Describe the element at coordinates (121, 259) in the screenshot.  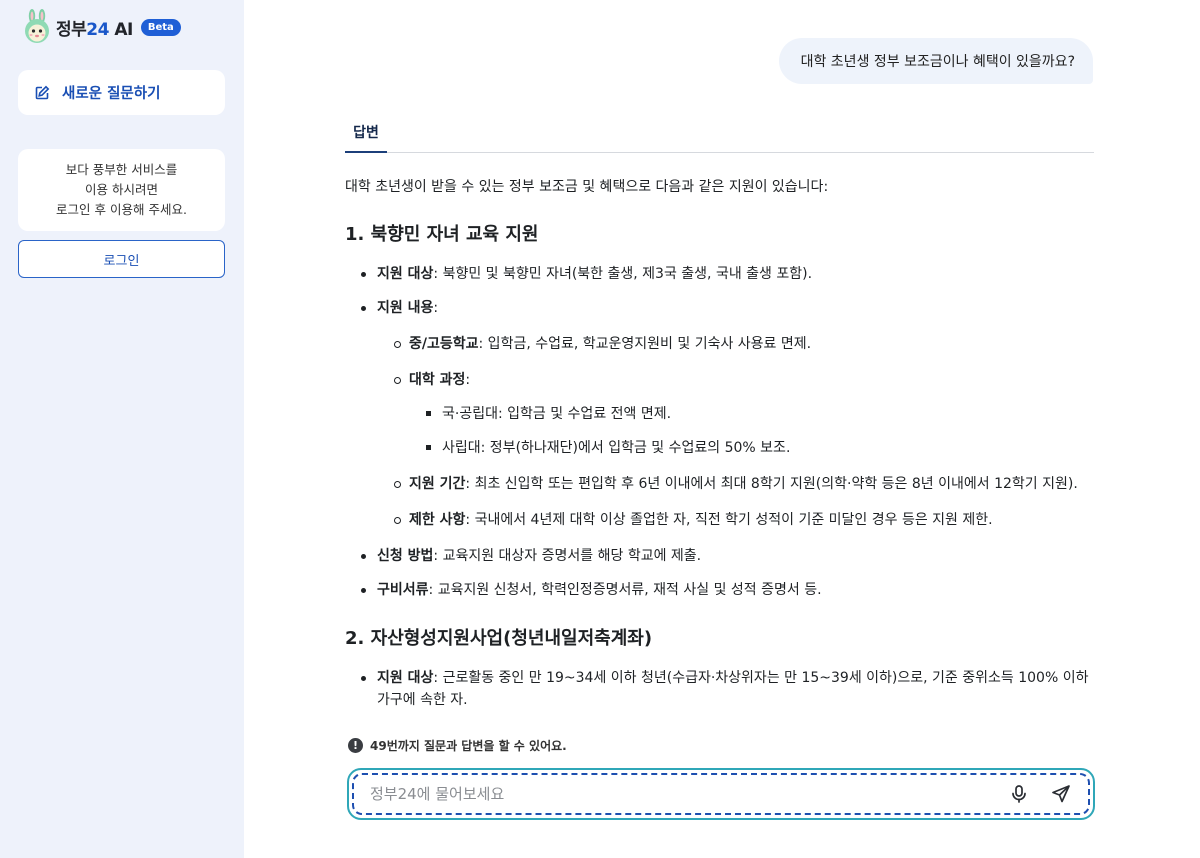
I see `login-button: 로그인` at that location.